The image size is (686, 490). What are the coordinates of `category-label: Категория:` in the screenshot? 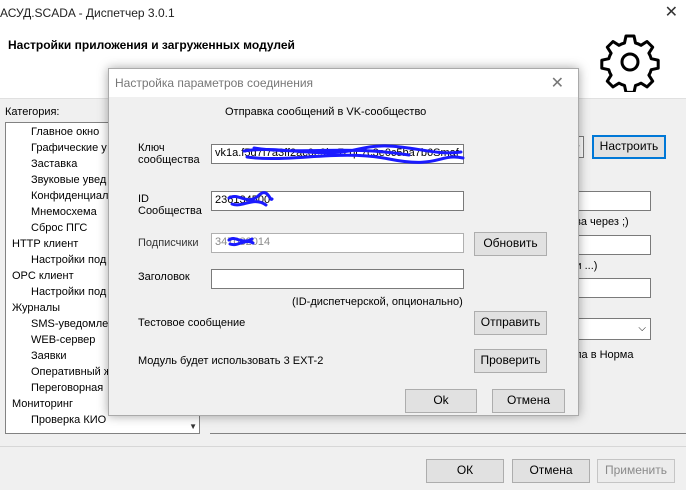 It's located at (32, 112).